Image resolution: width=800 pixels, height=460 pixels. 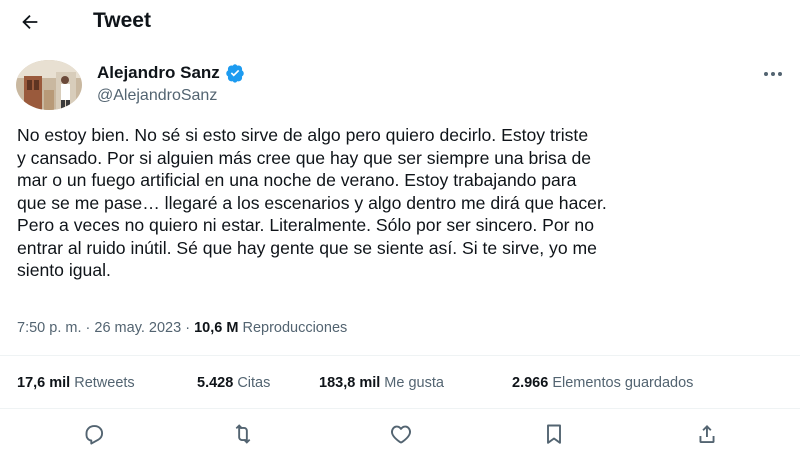 What do you see at coordinates (158, 72) in the screenshot?
I see `author-name: Alejandro Sanz` at bounding box center [158, 72].